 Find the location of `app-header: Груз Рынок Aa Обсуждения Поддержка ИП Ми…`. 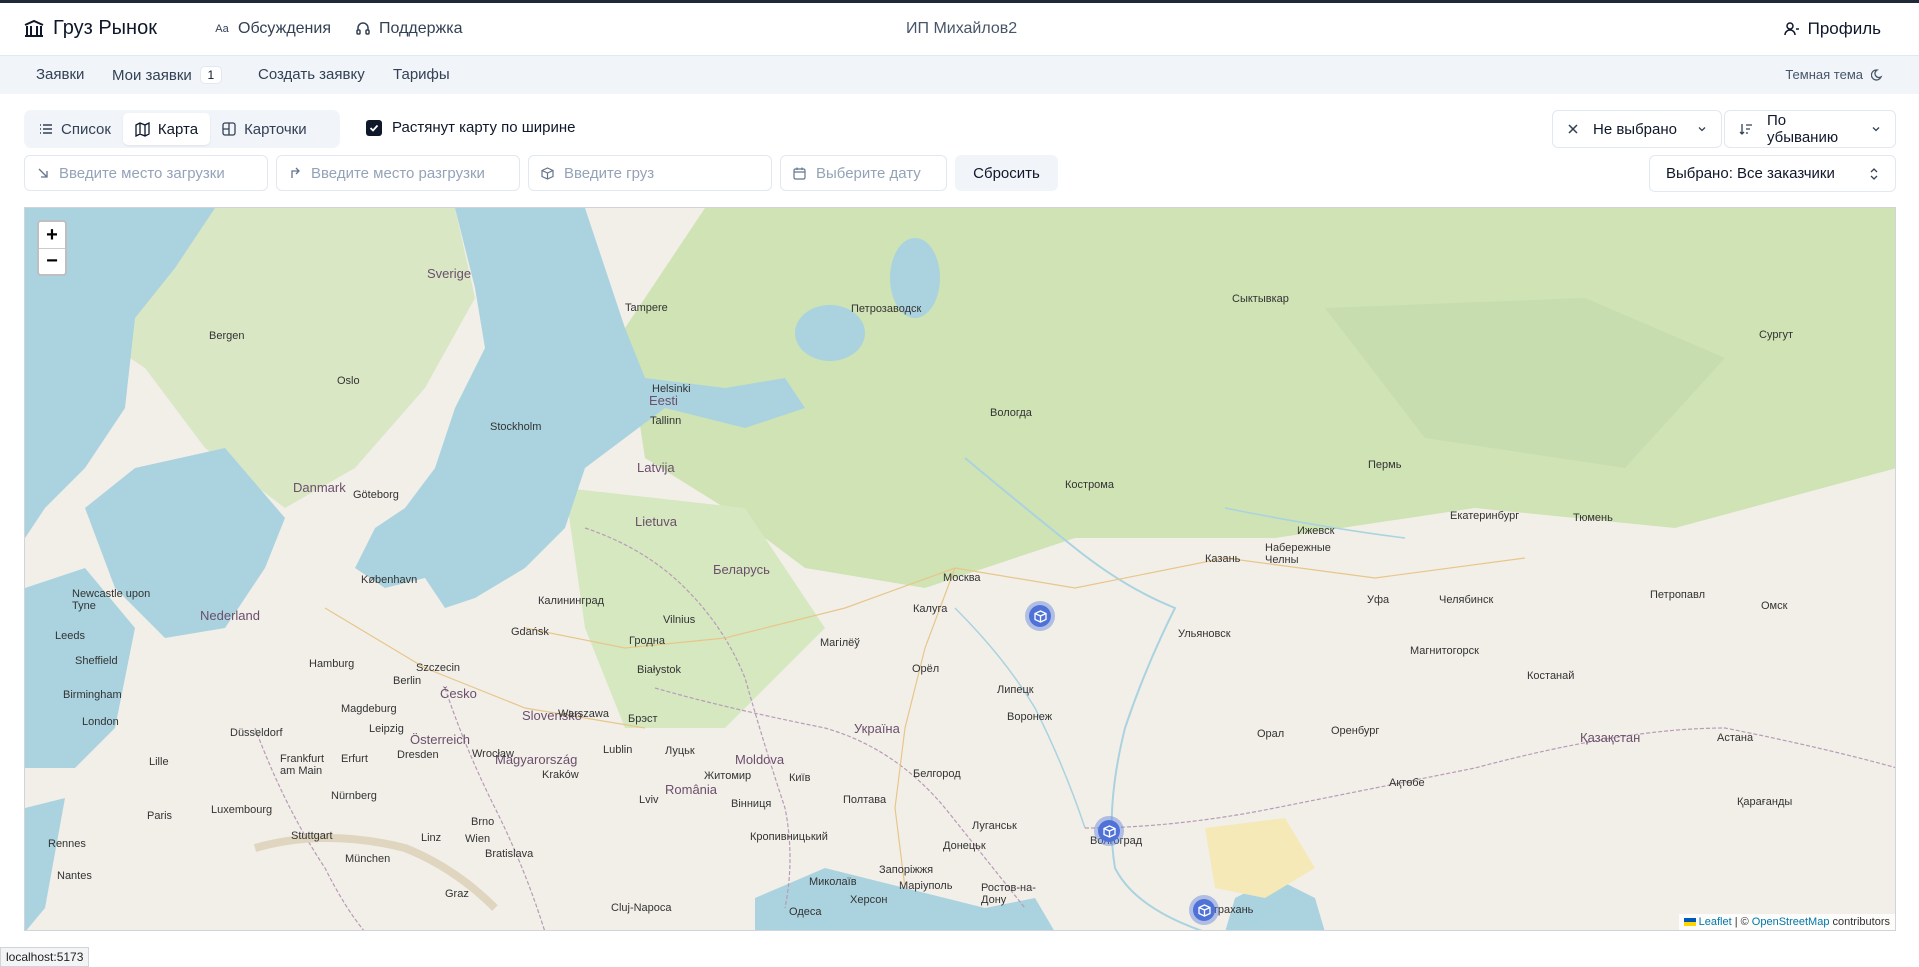

app-header: Груз Рынок Aa Обсуждения Поддержка ИП Ми… is located at coordinates (959, 29).